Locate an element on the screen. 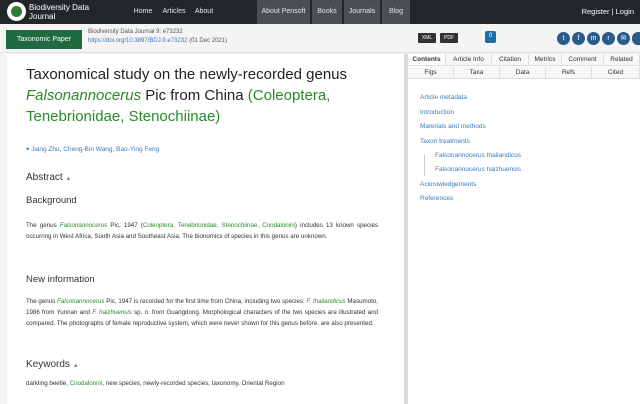 This screenshot has width=640, height=404. abstract-heading-text: Abstract is located at coordinates (44, 177).